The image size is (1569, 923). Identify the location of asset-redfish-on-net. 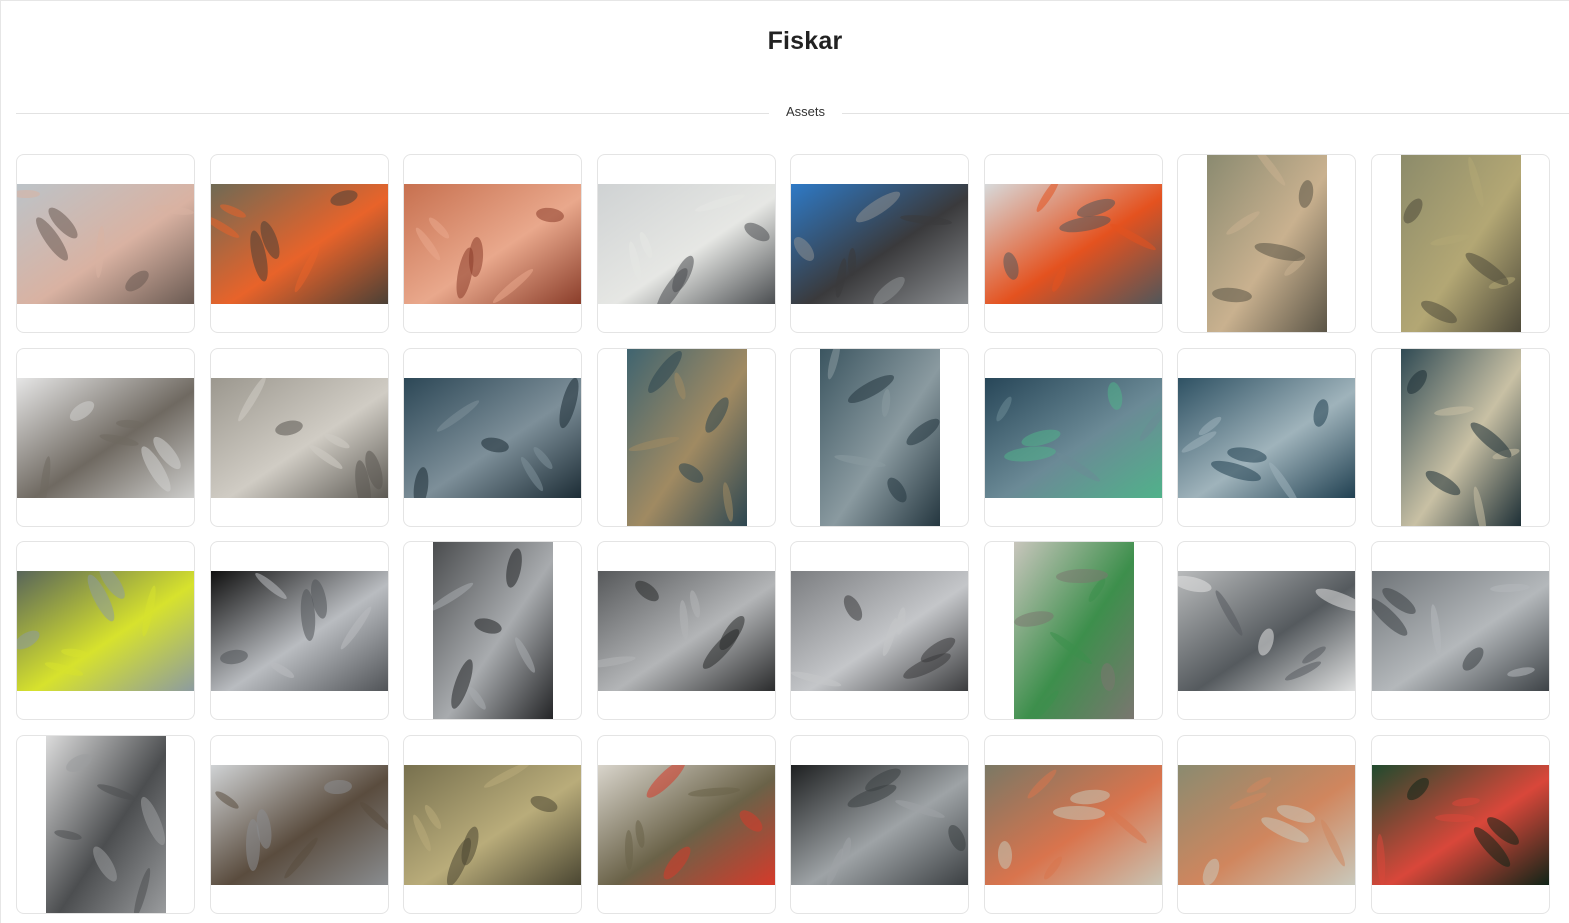
(1460, 824).